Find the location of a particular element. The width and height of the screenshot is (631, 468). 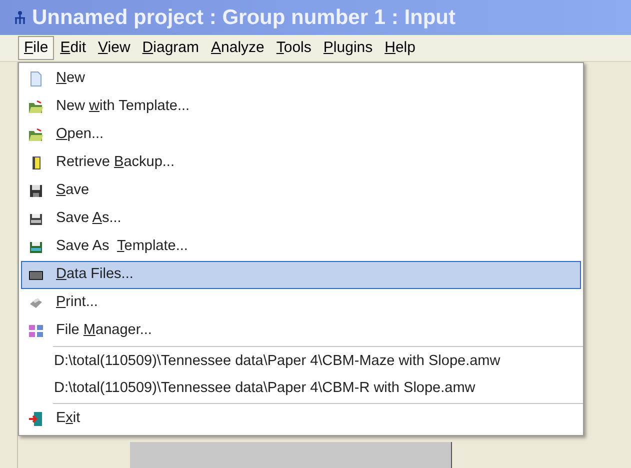

menu-item: Plugins is located at coordinates (348, 48).